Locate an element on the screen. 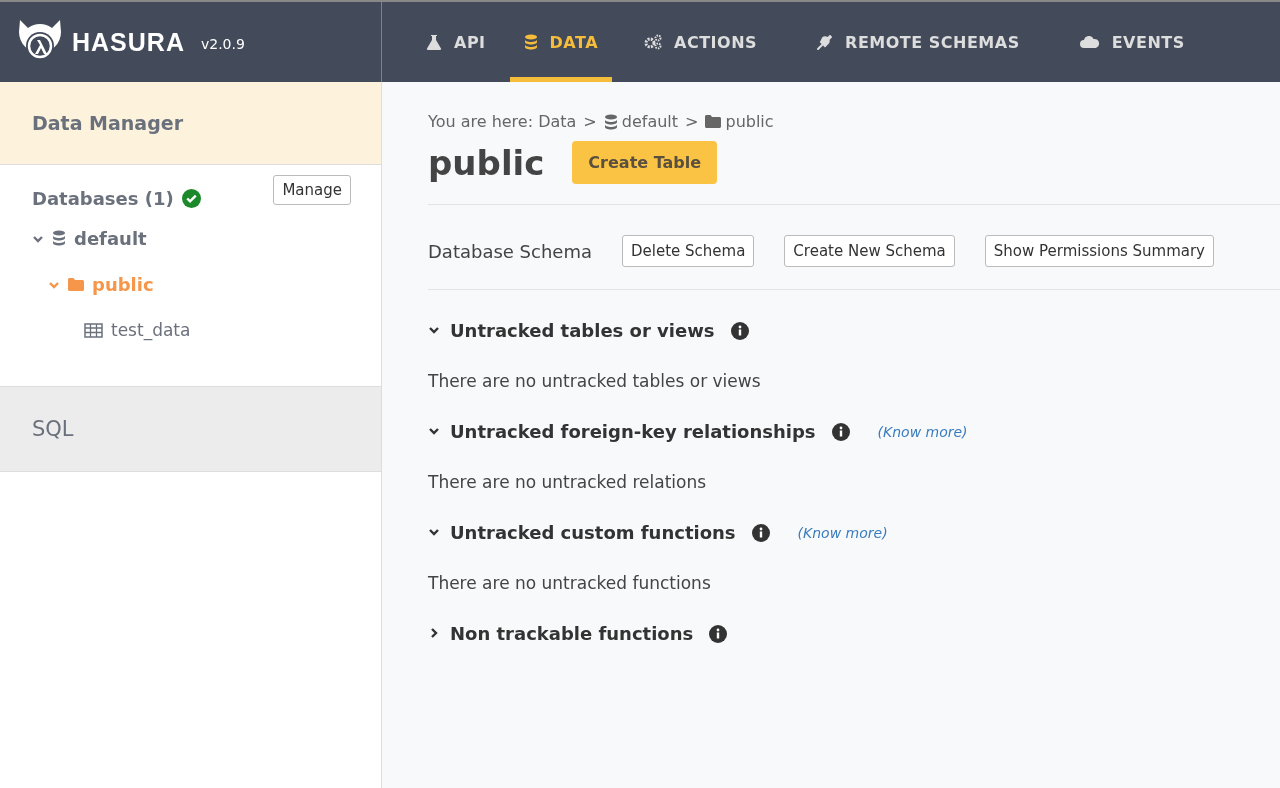 The image size is (1280, 788). schema-label: Database Schema is located at coordinates (510, 251).